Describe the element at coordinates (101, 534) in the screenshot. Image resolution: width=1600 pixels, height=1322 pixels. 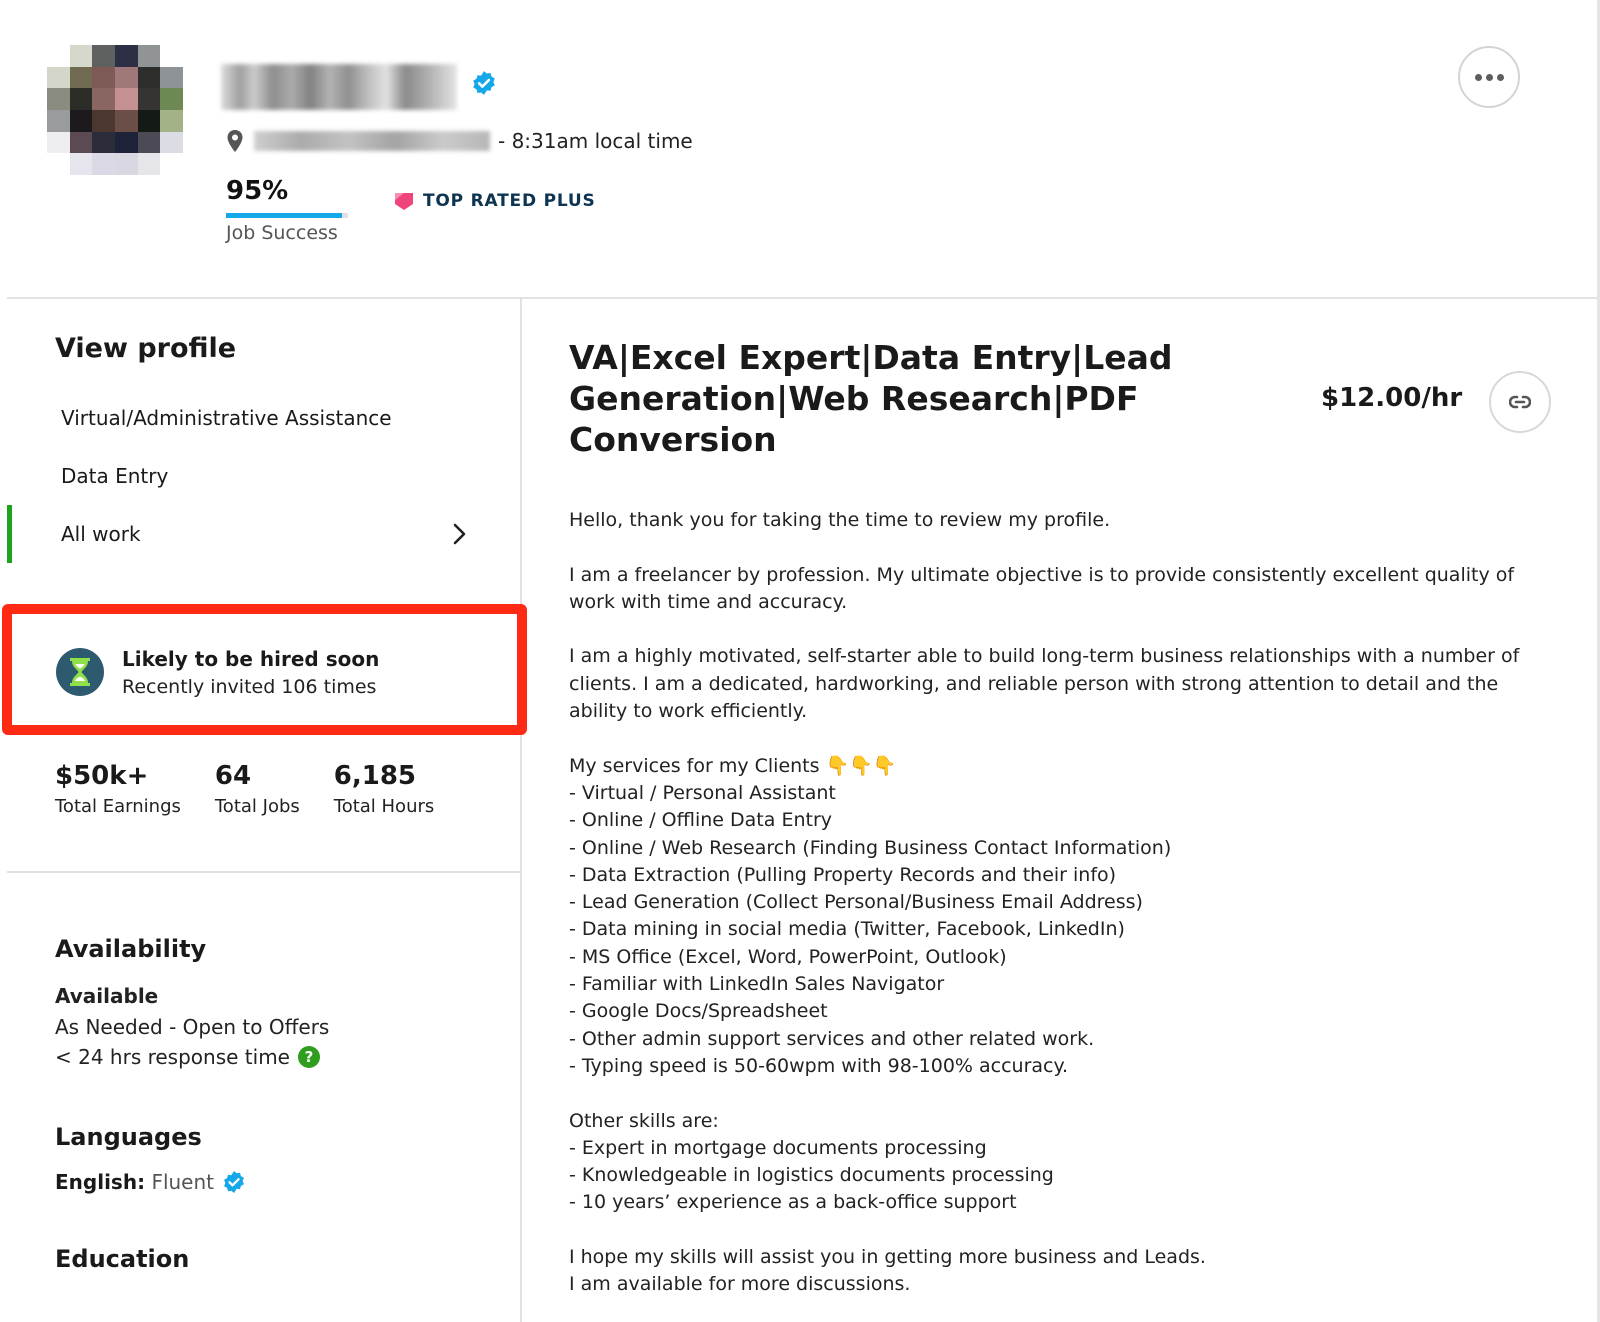
I see `nav-item-label: All work` at that location.